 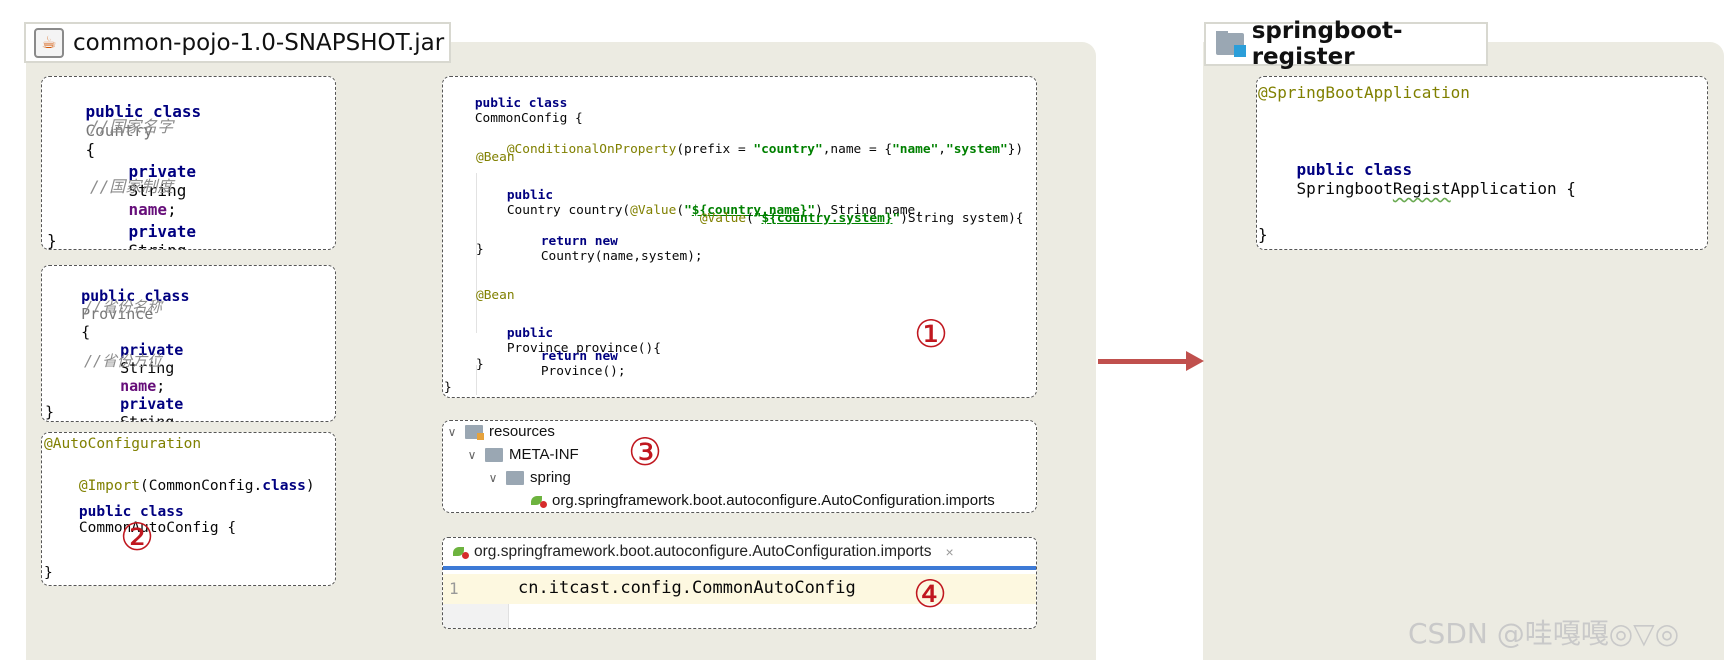 I want to click on project-tab: springboot-register, so click(x=1346, y=44).